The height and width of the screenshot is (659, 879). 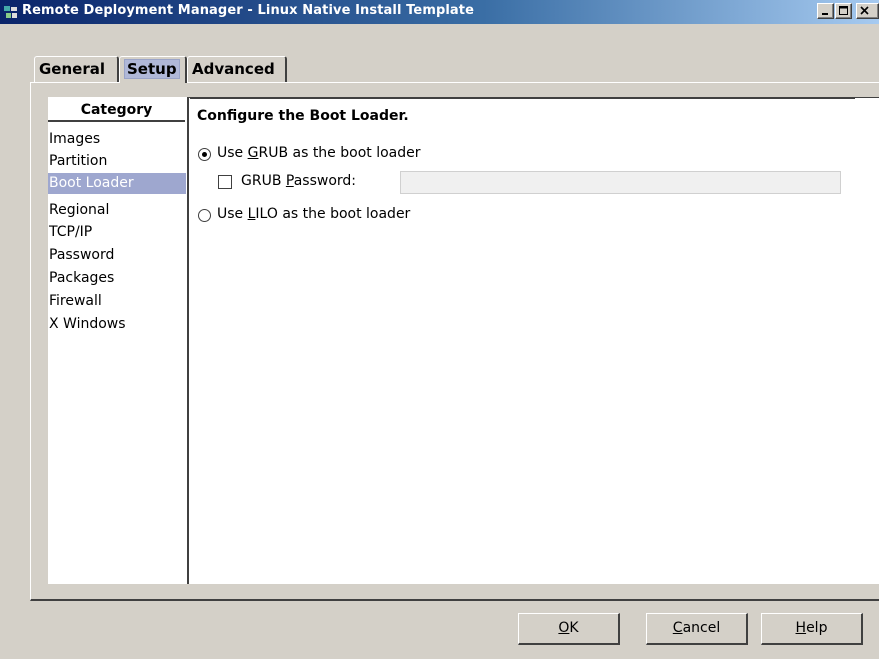 What do you see at coordinates (303, 116) in the screenshot?
I see `section-title: Configure the Boot Loader.` at bounding box center [303, 116].